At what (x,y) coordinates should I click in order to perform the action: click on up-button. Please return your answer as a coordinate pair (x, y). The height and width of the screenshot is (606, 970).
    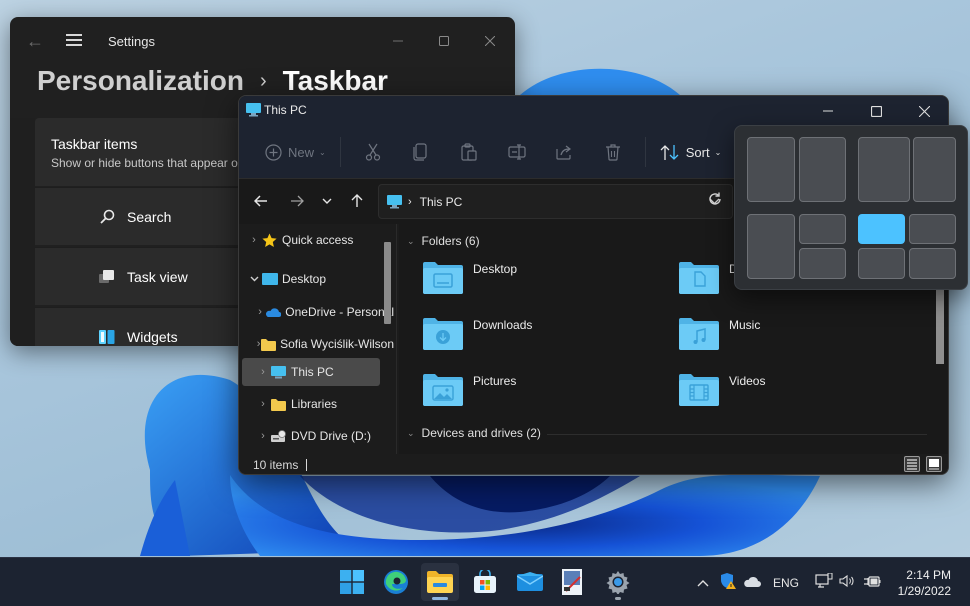
    Looking at the image, I should click on (357, 201).